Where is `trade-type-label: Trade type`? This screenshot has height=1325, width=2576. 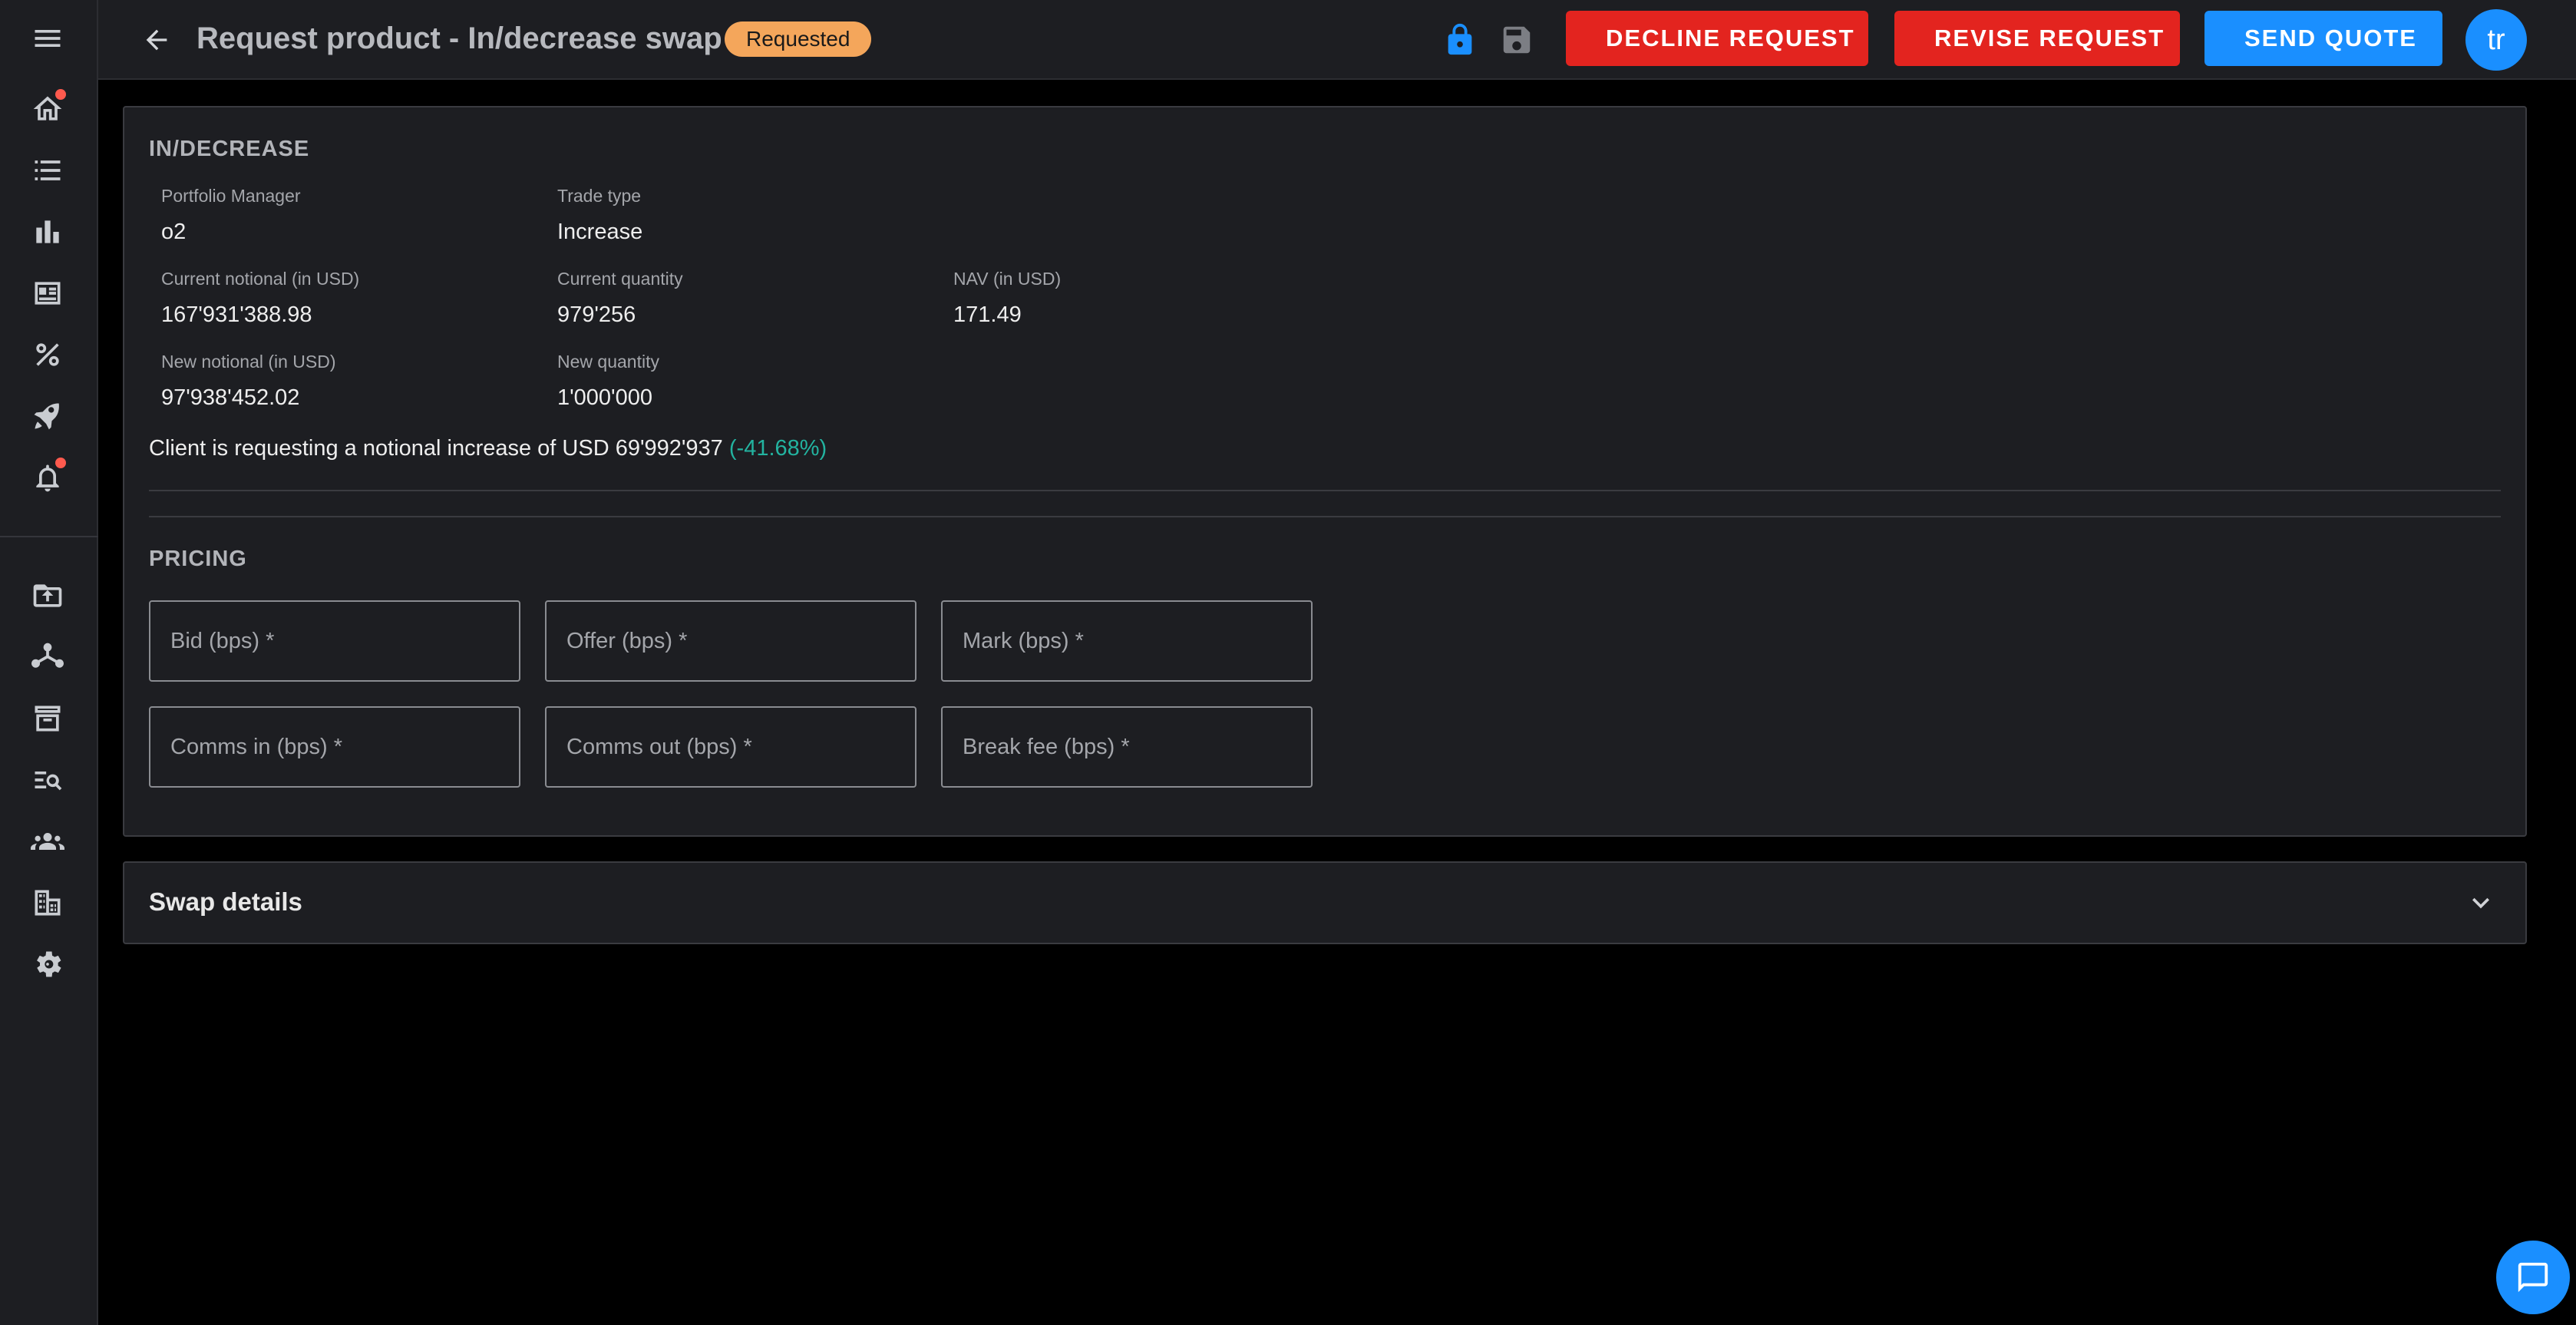
trade-type-label: Trade type is located at coordinates (599, 196).